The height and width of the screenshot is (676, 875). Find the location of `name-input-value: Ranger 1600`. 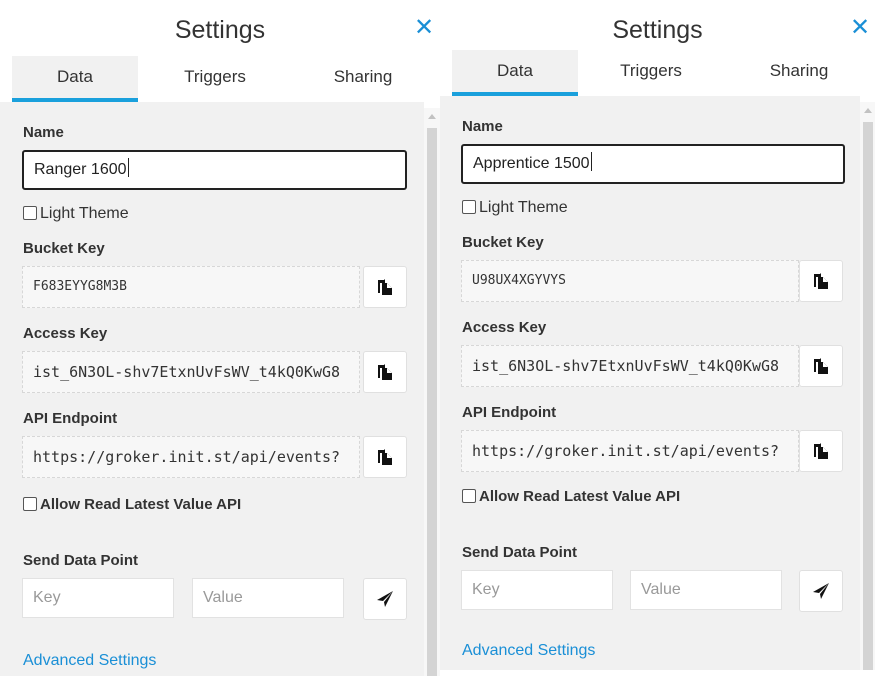

name-input-value: Ranger 1600 is located at coordinates (80, 169).